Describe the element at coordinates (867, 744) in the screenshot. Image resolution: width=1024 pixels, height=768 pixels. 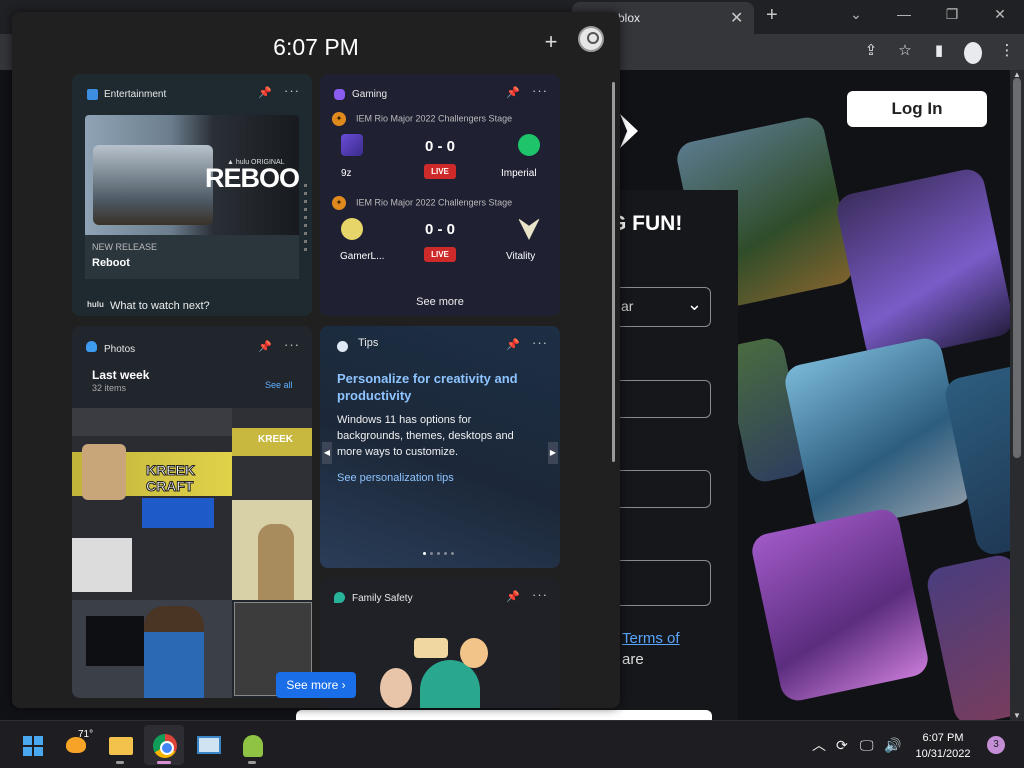
I see `network-icon: 🖵` at that location.